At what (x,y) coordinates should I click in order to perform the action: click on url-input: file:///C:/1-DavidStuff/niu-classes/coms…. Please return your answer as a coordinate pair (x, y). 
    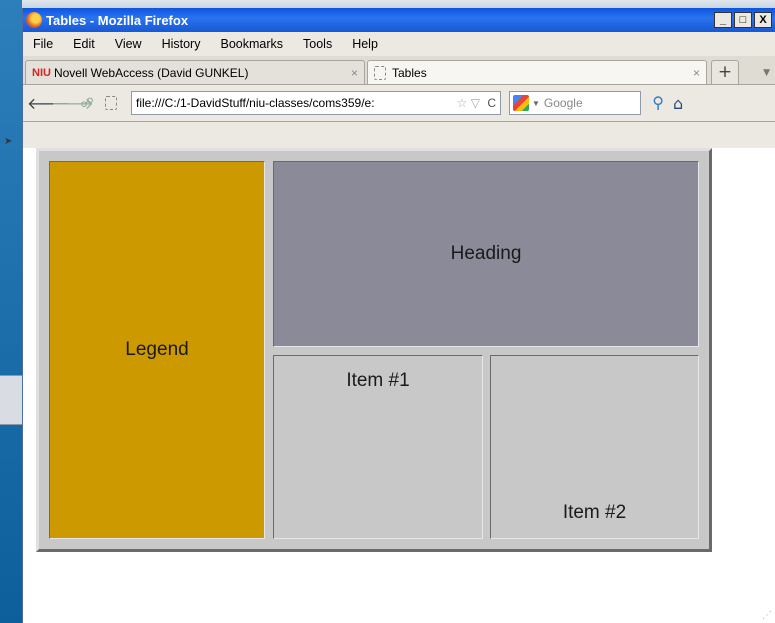
    Looking at the image, I should click on (294, 103).